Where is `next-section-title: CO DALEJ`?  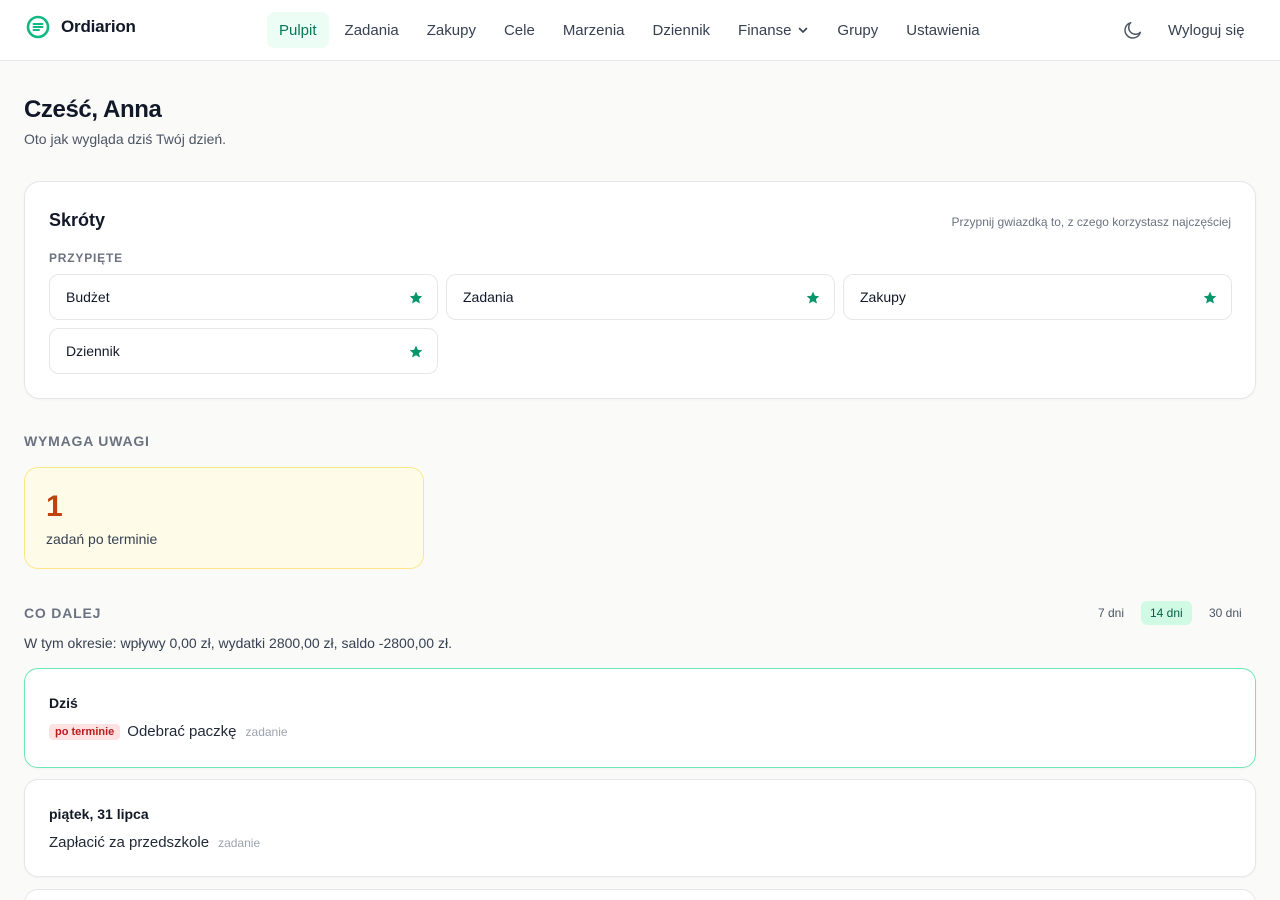 next-section-title: CO DALEJ is located at coordinates (63, 613).